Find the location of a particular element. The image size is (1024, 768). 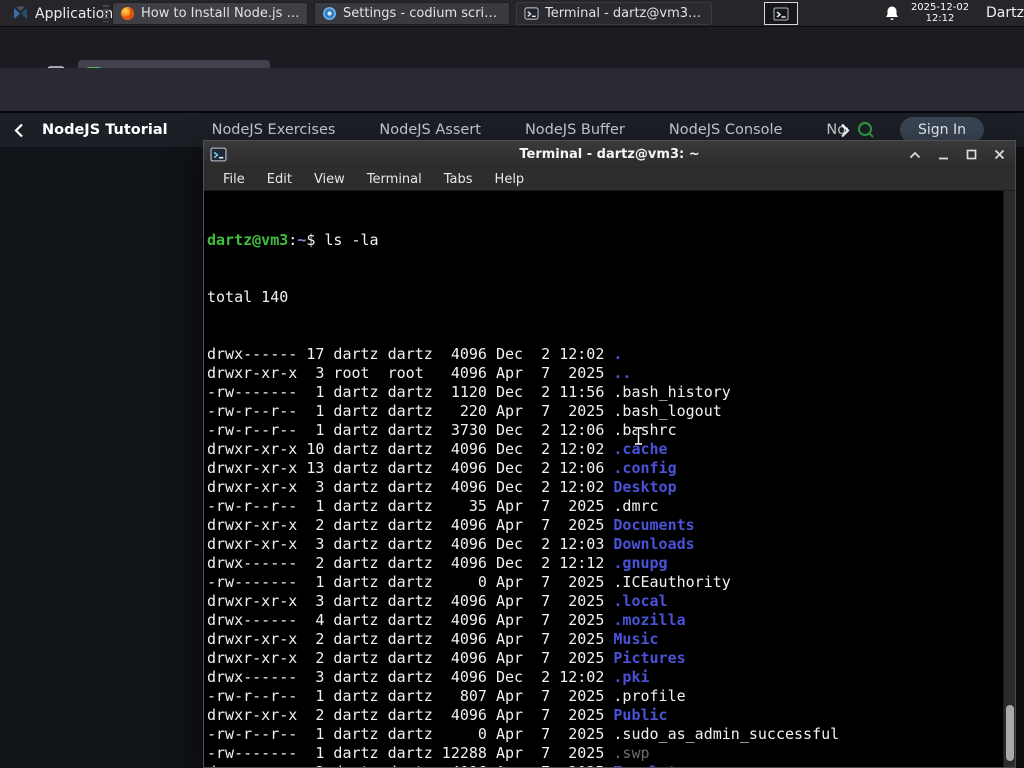

file-name: .bash_logout is located at coordinates (667, 411).